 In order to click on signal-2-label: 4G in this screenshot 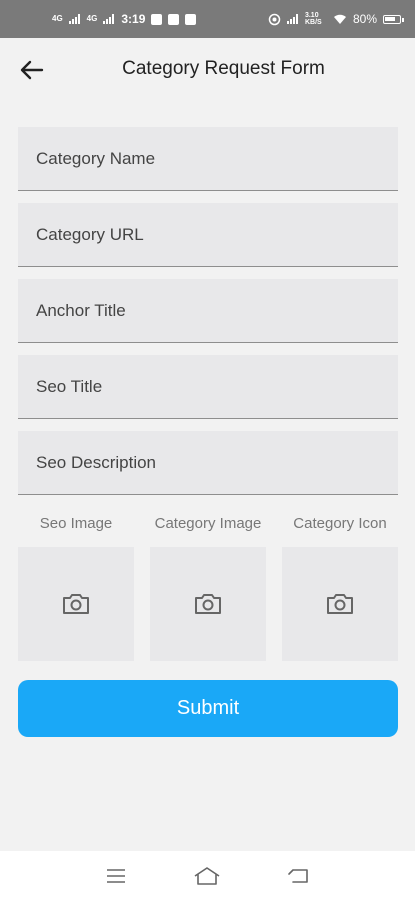, I will do `click(92, 18)`.